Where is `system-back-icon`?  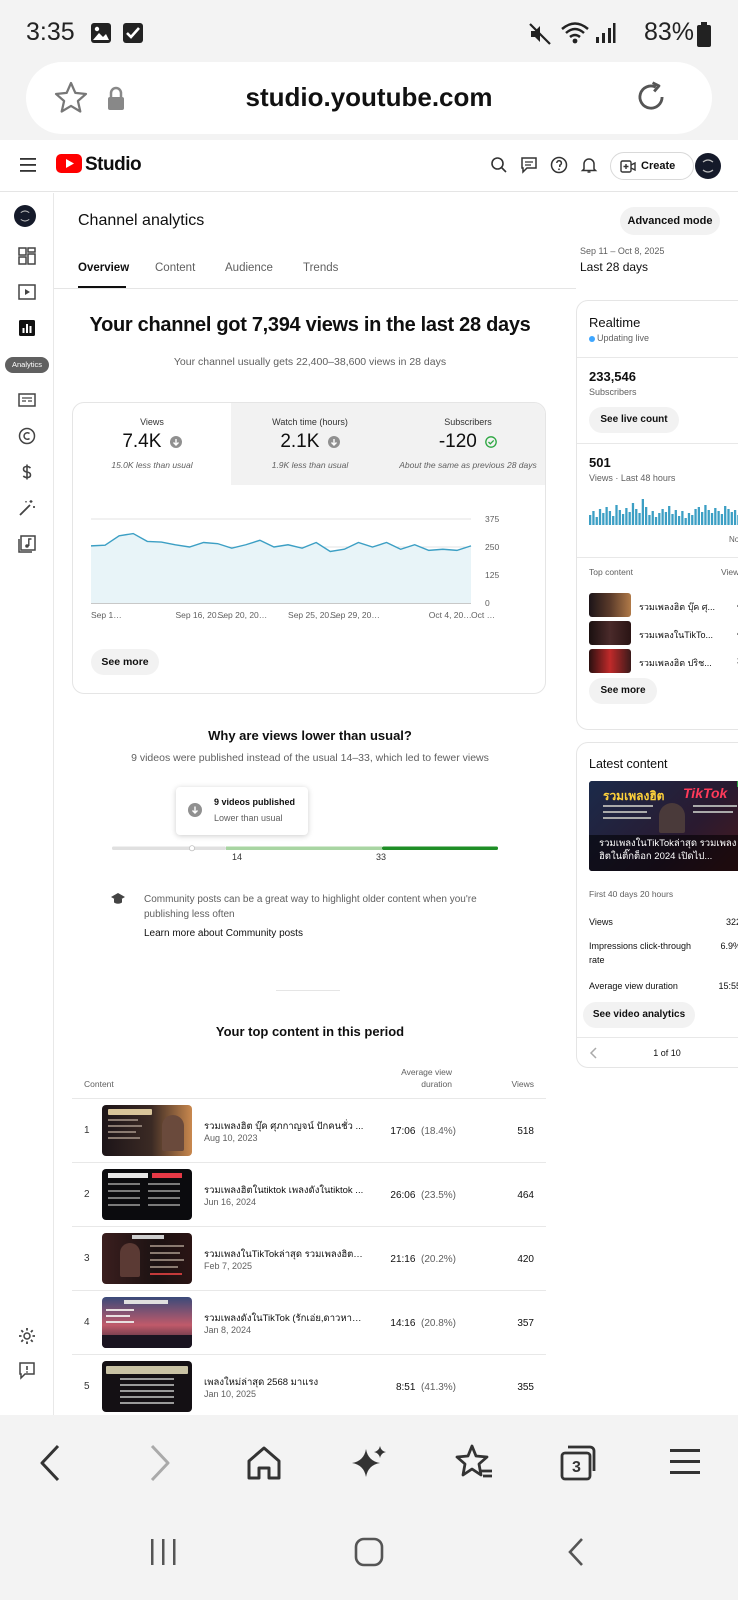 system-back-icon is located at coordinates (576, 1552).